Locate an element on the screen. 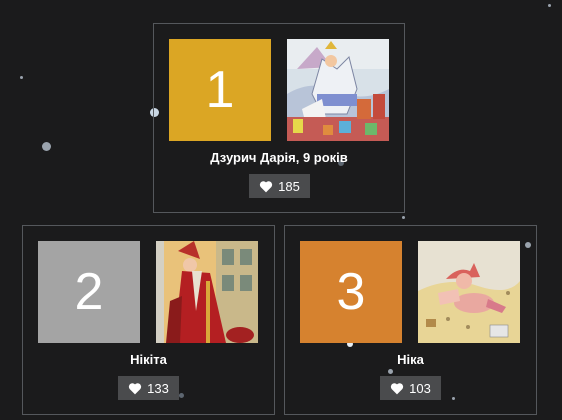 The height and width of the screenshot is (420, 562). like-count-1: 185 is located at coordinates (289, 186).